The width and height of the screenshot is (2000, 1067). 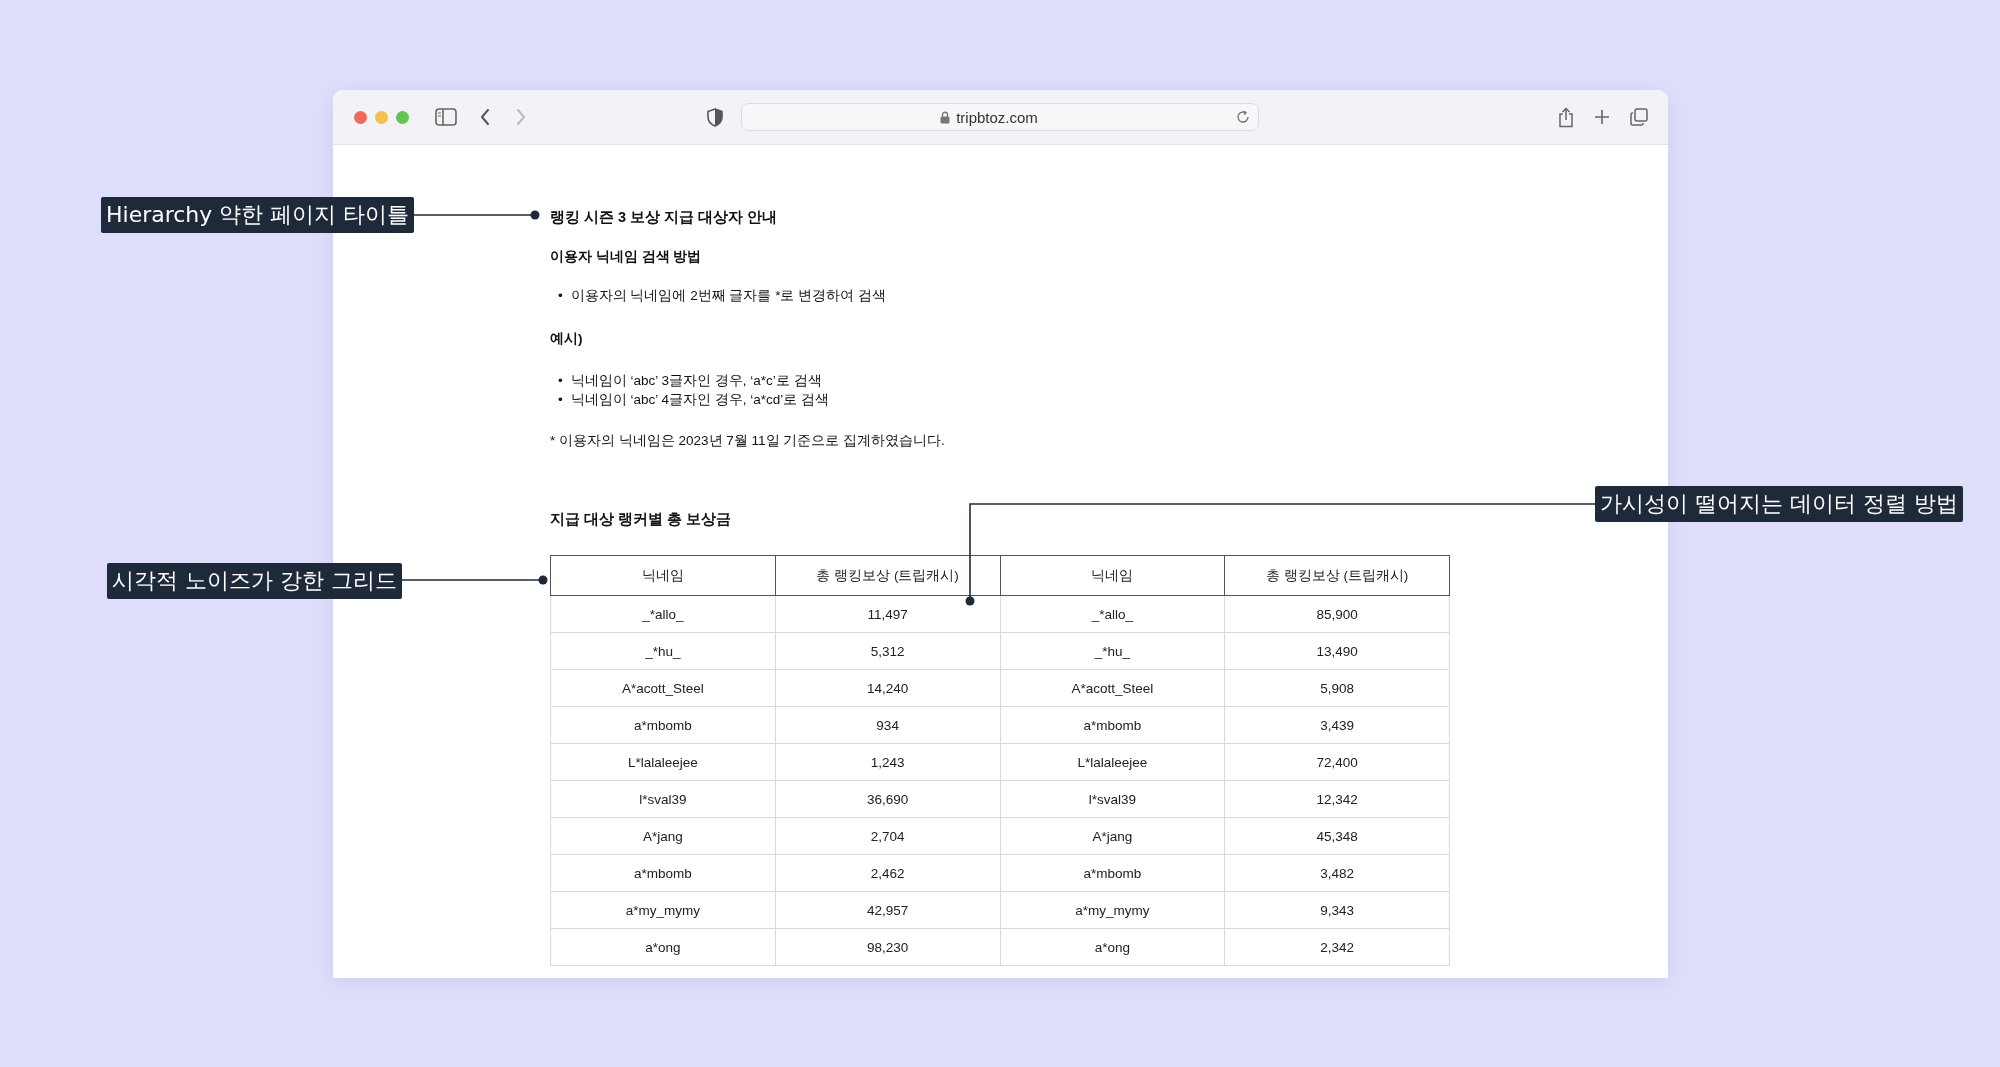 I want to click on table-cell: 36,690, so click(x=887, y=799).